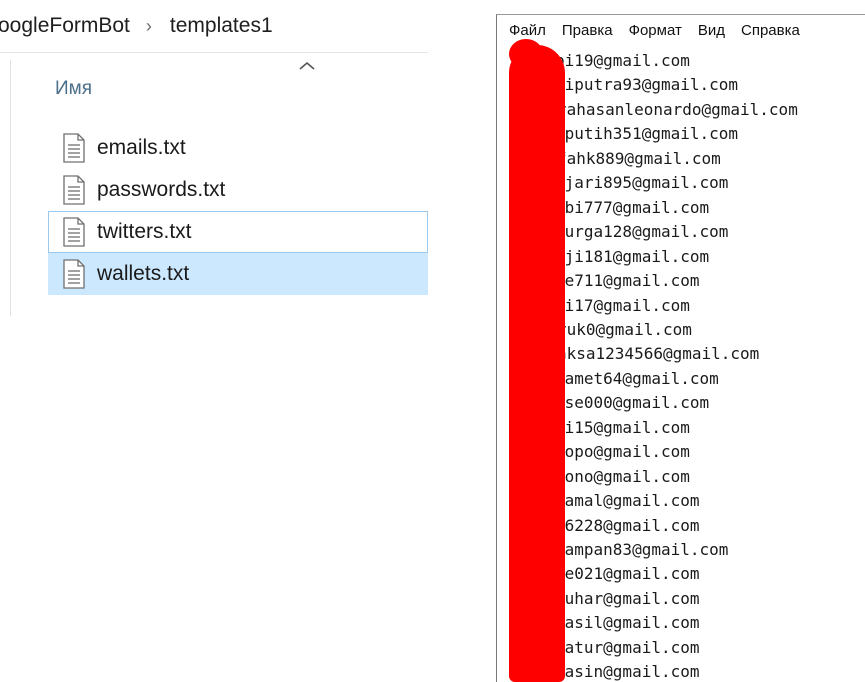 Image resolution: width=865 pixels, height=682 pixels. What do you see at coordinates (65, 26) in the screenshot?
I see `breadcrumb-item: oogleFormBot` at bounding box center [65, 26].